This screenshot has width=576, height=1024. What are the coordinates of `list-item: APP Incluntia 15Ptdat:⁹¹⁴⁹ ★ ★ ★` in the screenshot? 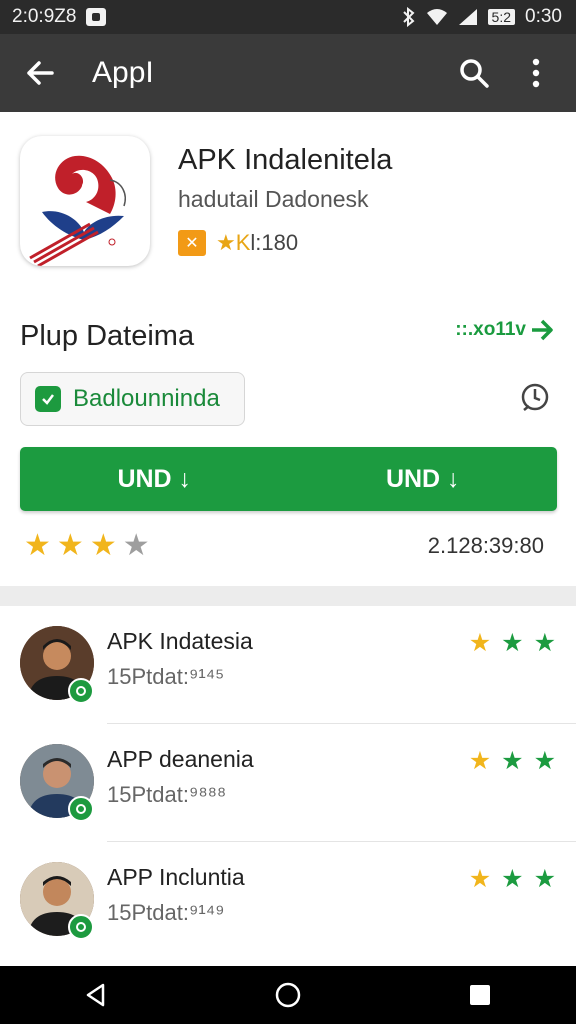 It's located at (288, 901).